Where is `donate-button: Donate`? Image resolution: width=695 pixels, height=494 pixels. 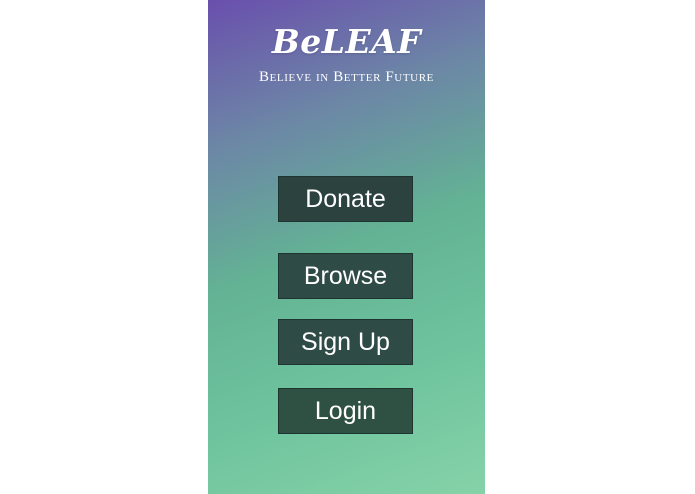
donate-button: Donate is located at coordinates (345, 199).